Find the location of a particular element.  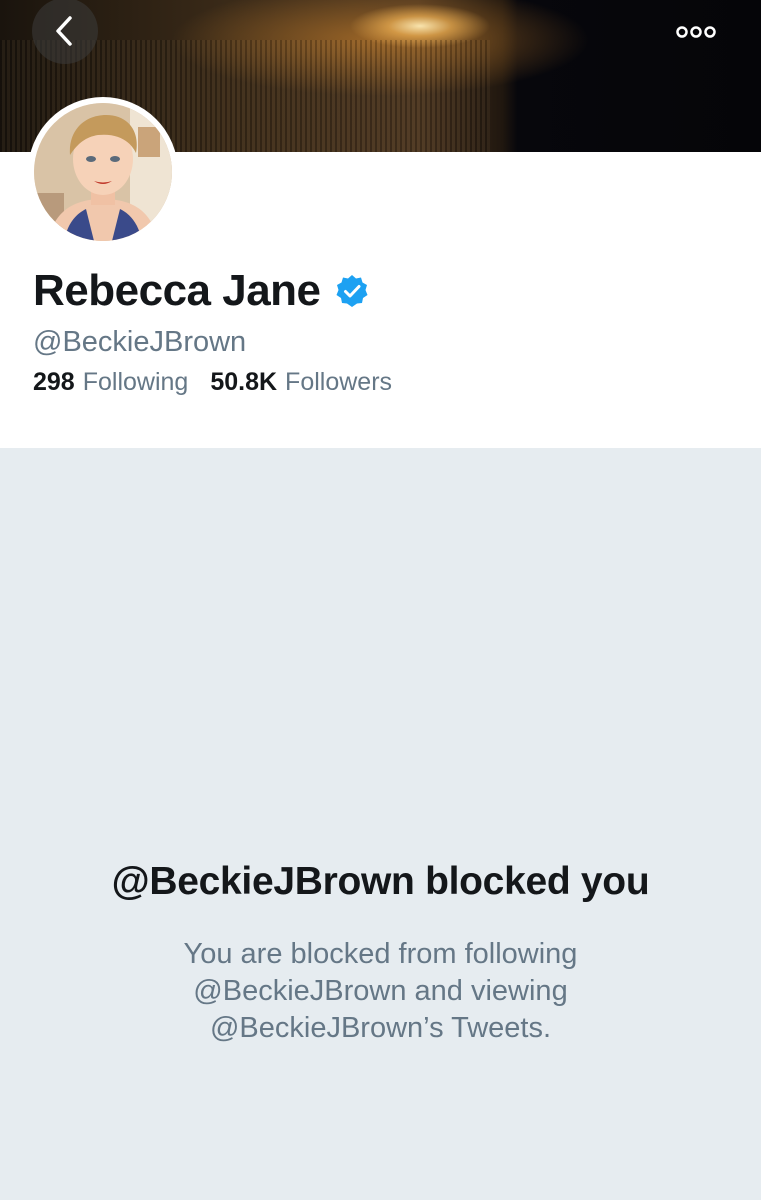

followers-count: 50.8K is located at coordinates (244, 382).